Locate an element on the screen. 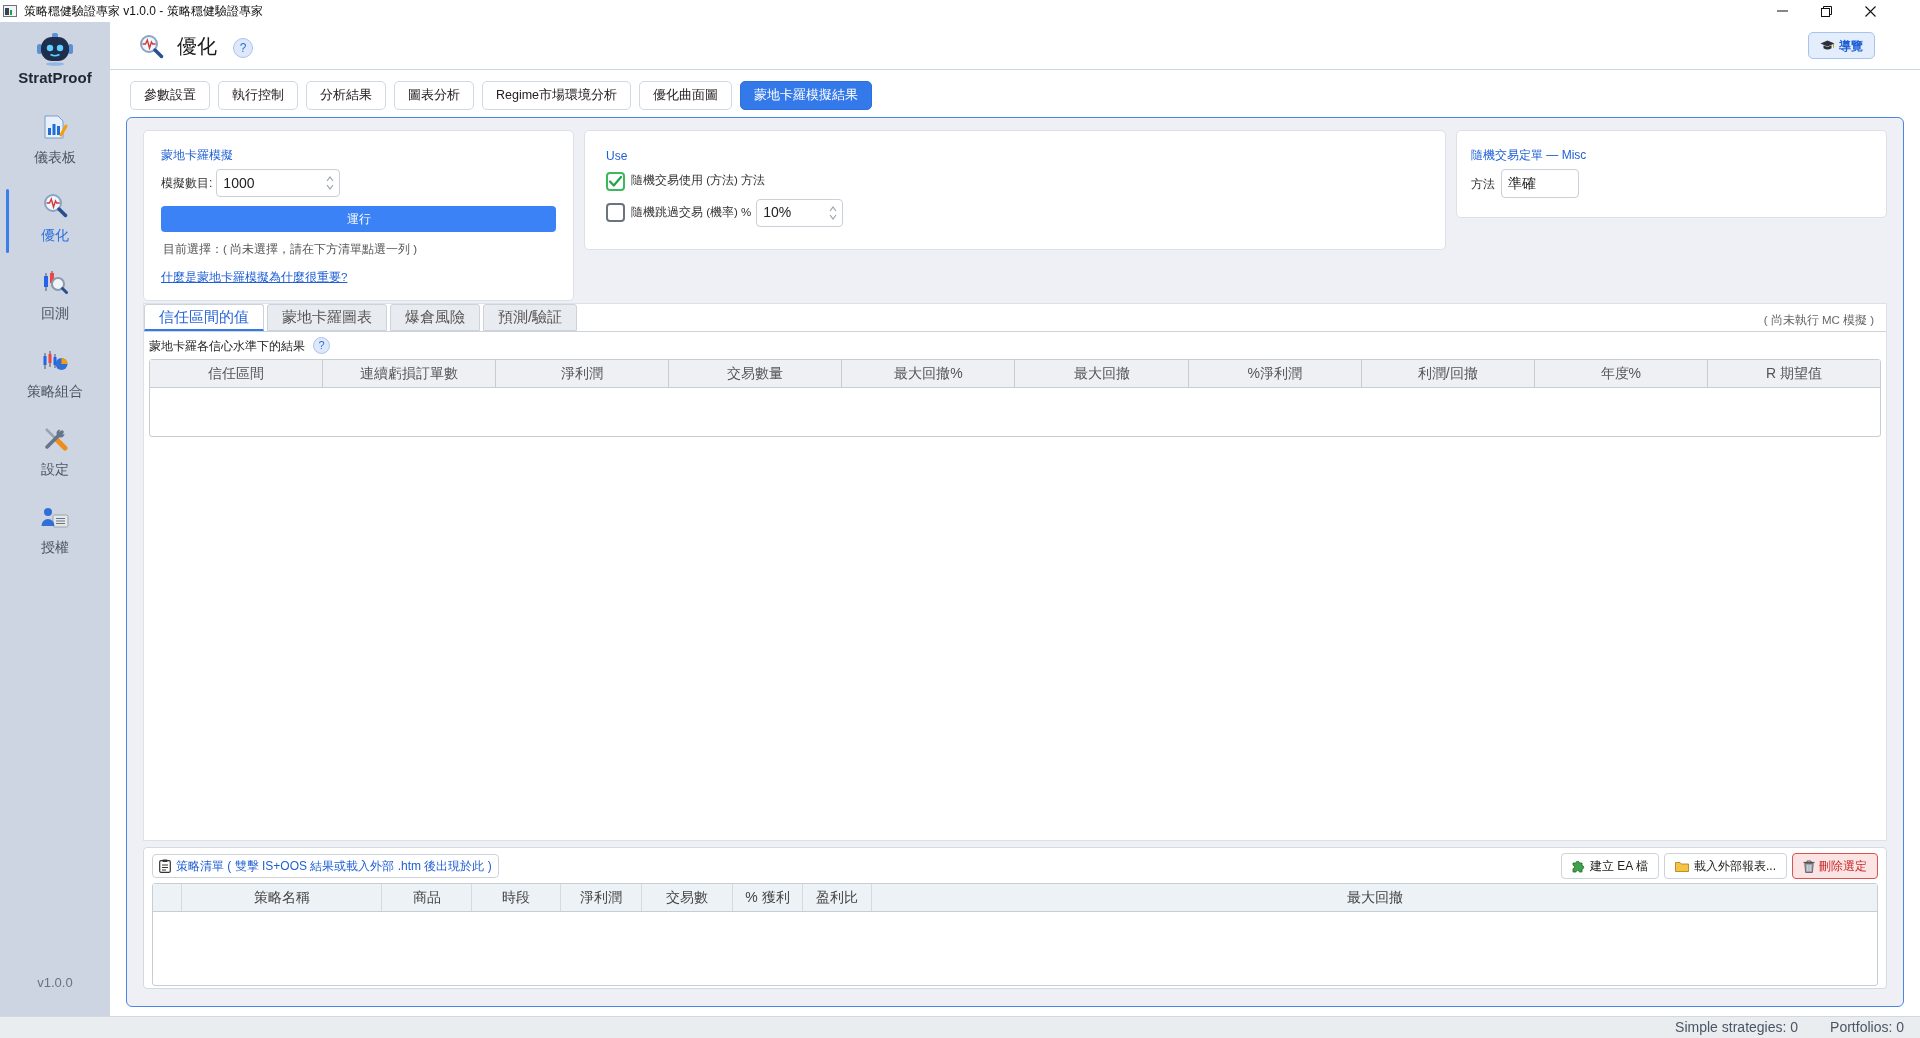  panel-title: 隨機交易定單 — Misc is located at coordinates (1529, 155).